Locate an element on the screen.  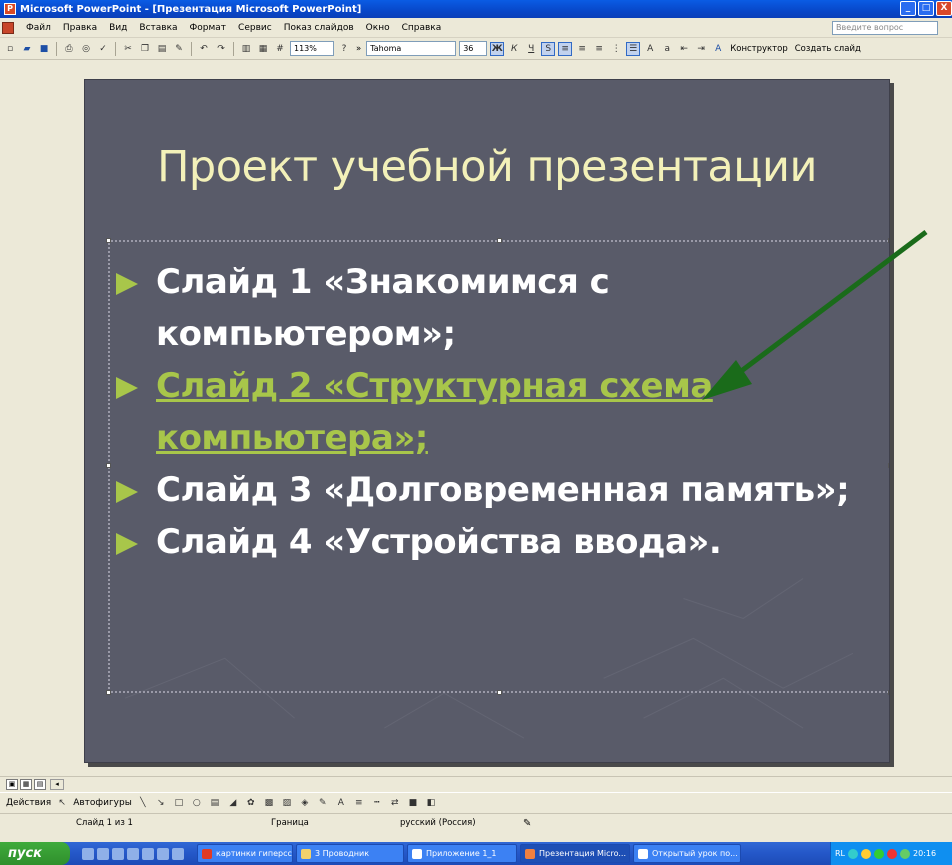
language-indicator: RL is located at coordinates (840, 853).